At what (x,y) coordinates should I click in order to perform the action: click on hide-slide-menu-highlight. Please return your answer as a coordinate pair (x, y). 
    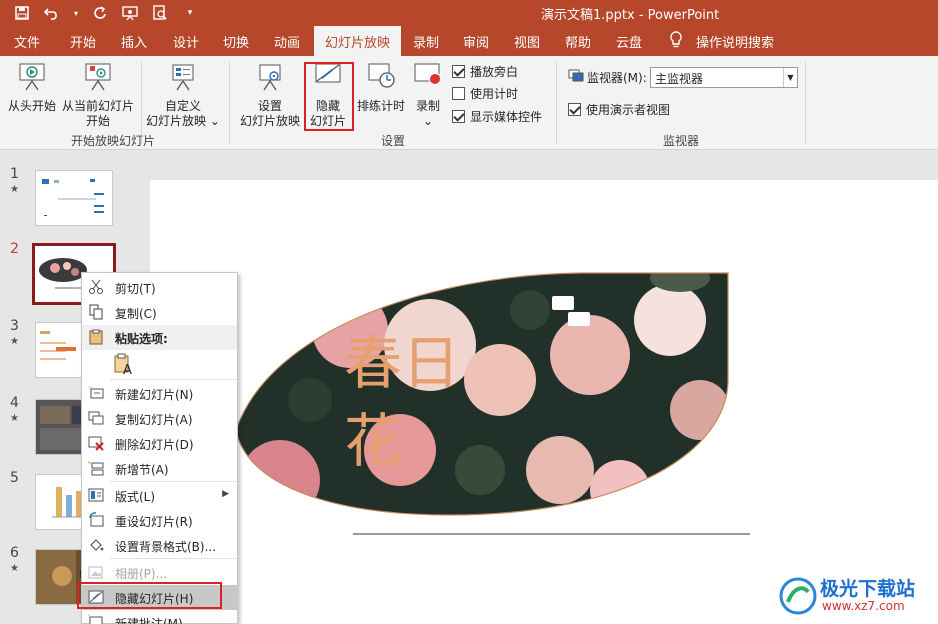
    Looking at the image, I should click on (149, 595).